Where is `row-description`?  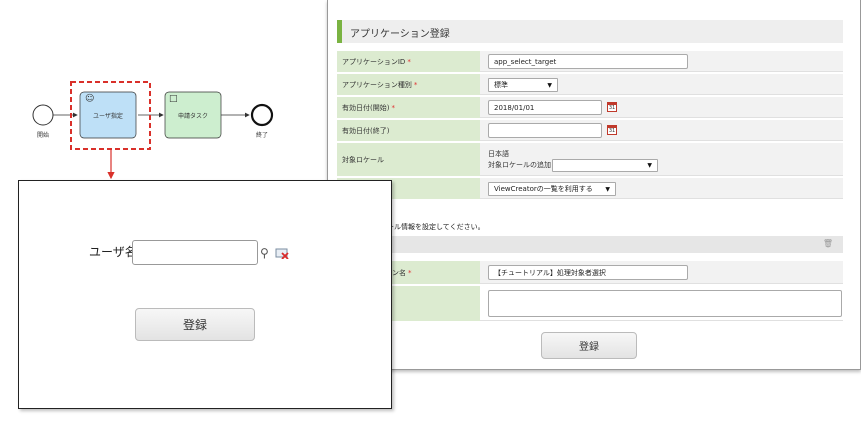 row-description is located at coordinates (590, 304).